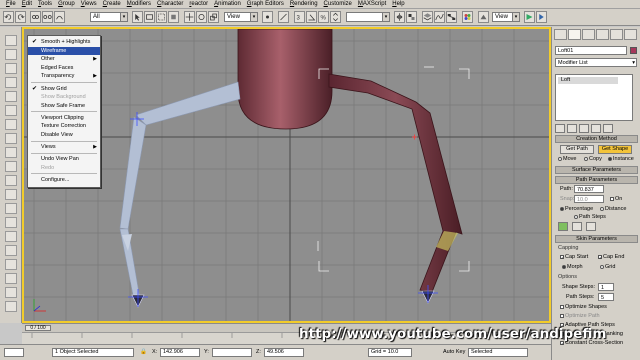 This screenshot has width=640, height=360. Describe the element at coordinates (596, 62) in the screenshot. I see `modifier-list-dropdown: Modifier List ▾` at that location.